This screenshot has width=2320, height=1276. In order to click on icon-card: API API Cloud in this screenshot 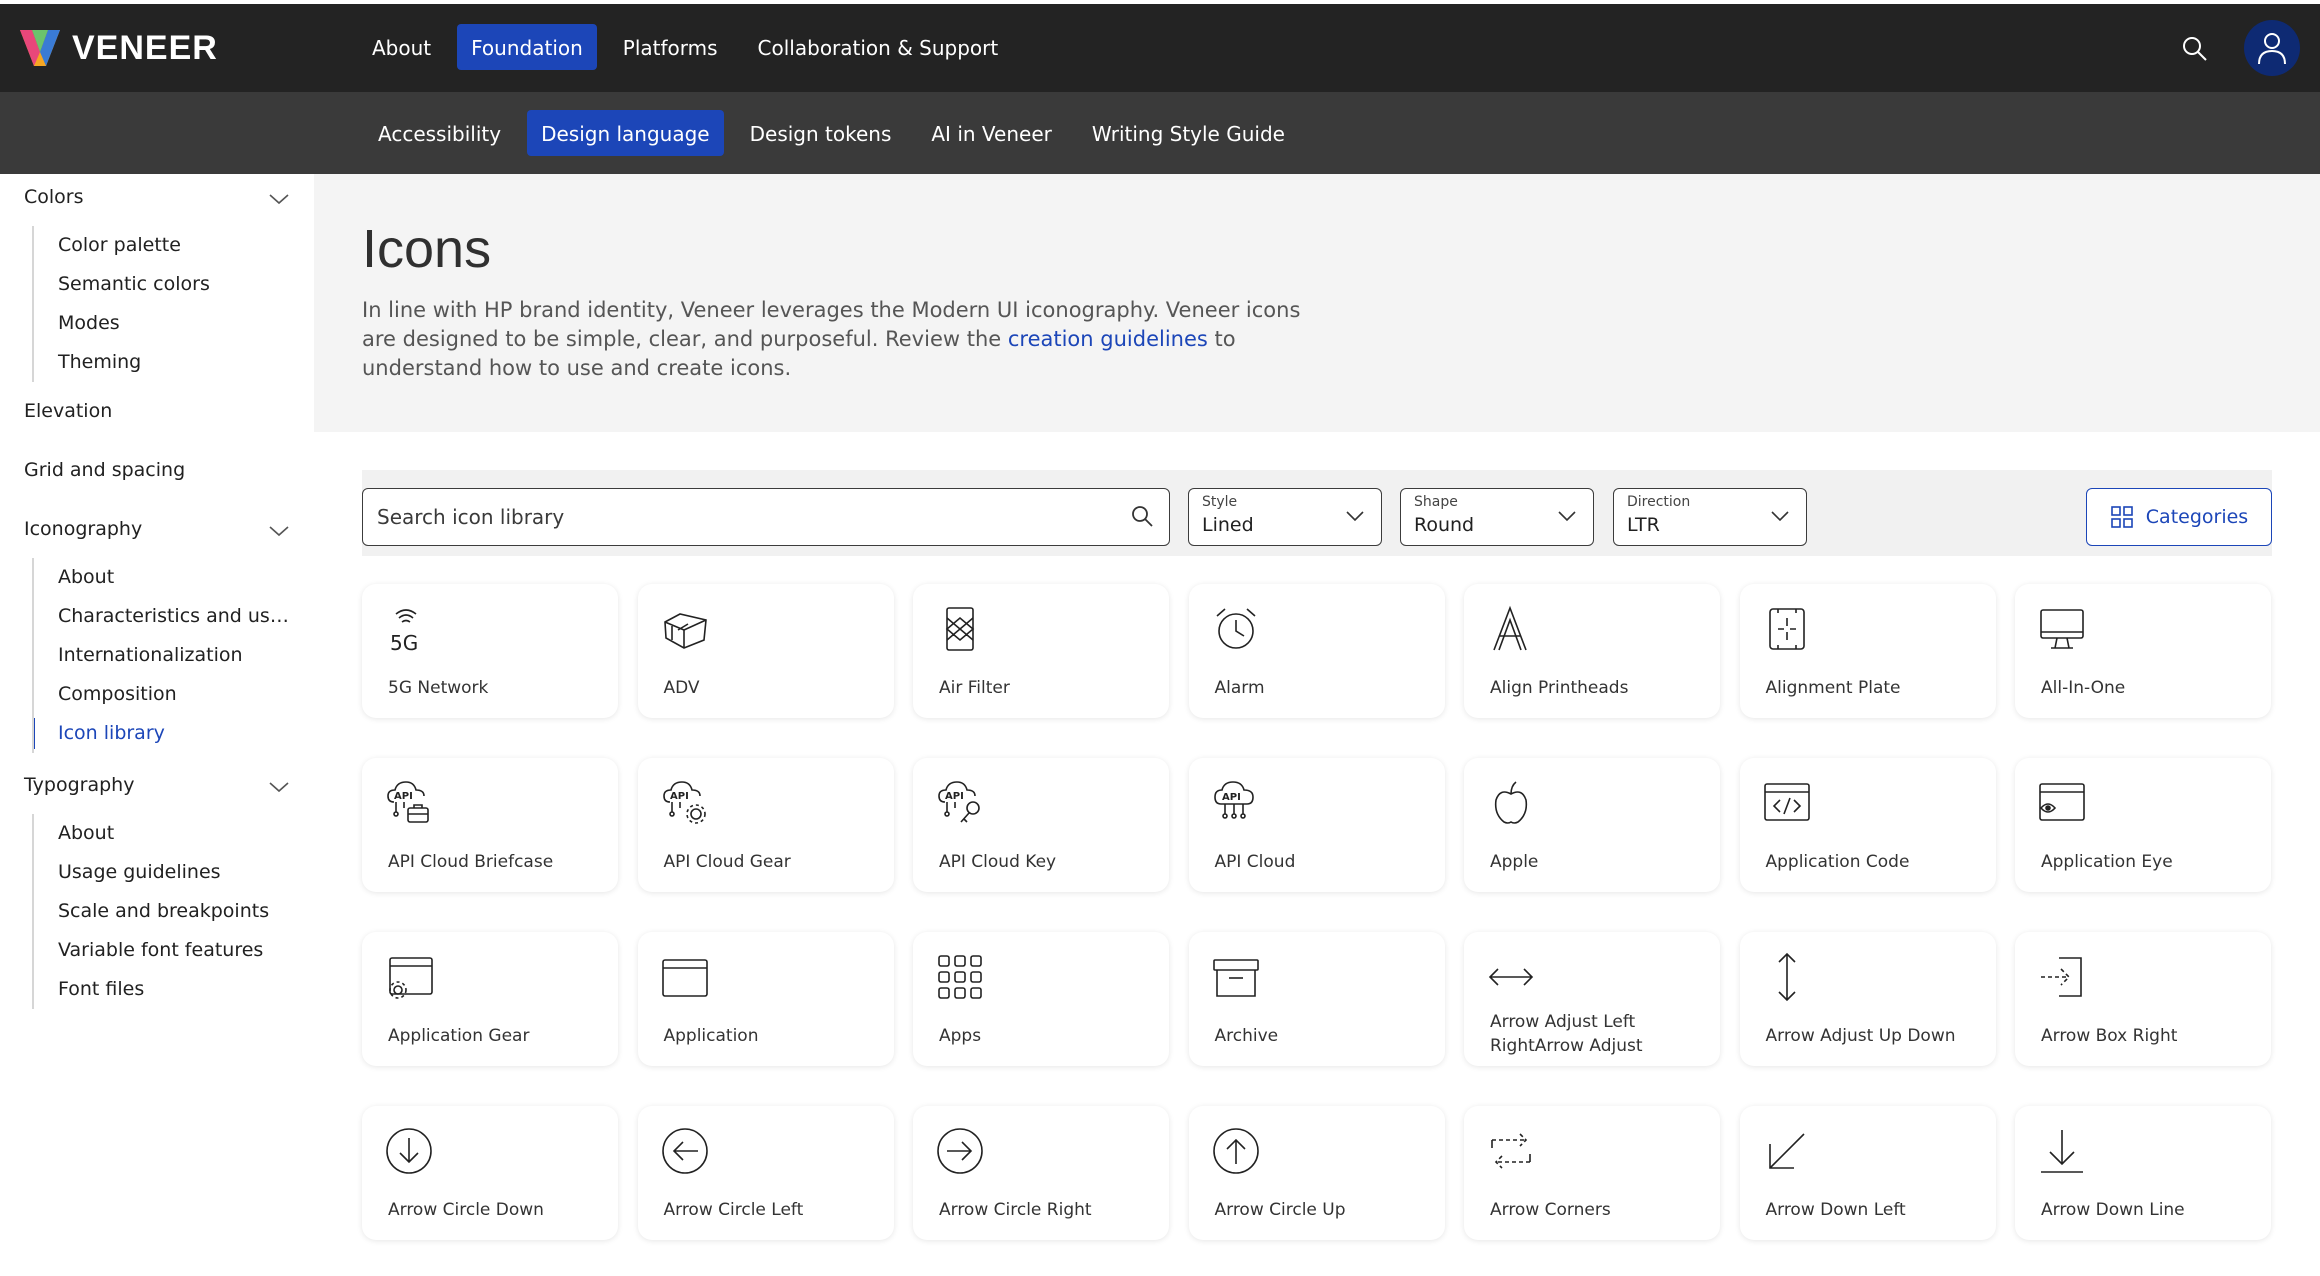, I will do `click(1316, 825)`.